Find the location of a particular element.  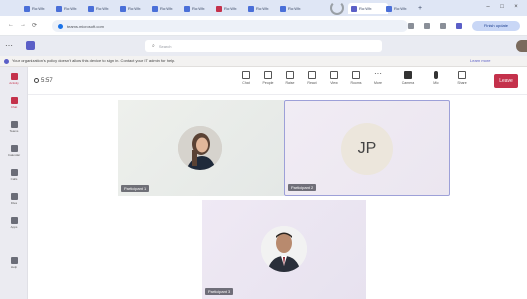

info-icon is located at coordinates (6, 61).